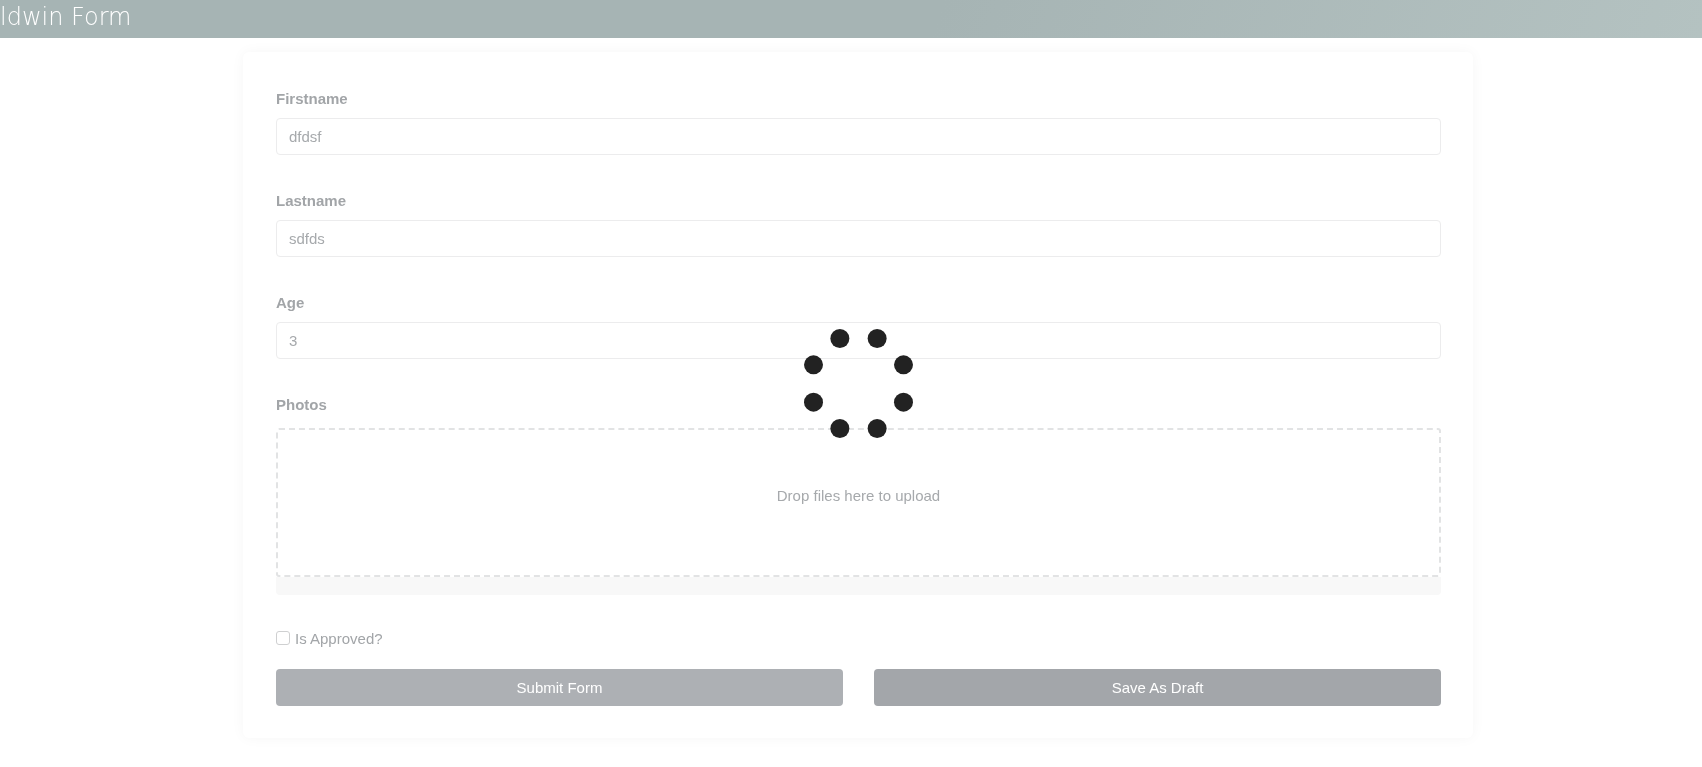 The width and height of the screenshot is (1702, 767). I want to click on dropzone-hint: Drop files here to upload, so click(858, 495).